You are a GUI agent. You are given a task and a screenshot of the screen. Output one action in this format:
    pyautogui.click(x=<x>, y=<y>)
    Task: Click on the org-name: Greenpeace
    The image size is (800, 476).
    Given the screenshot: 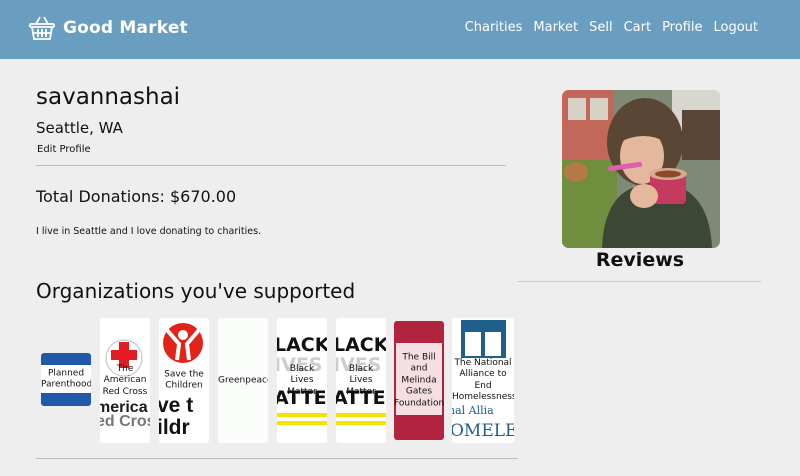 What is the action you would take?
    pyautogui.click(x=243, y=379)
    